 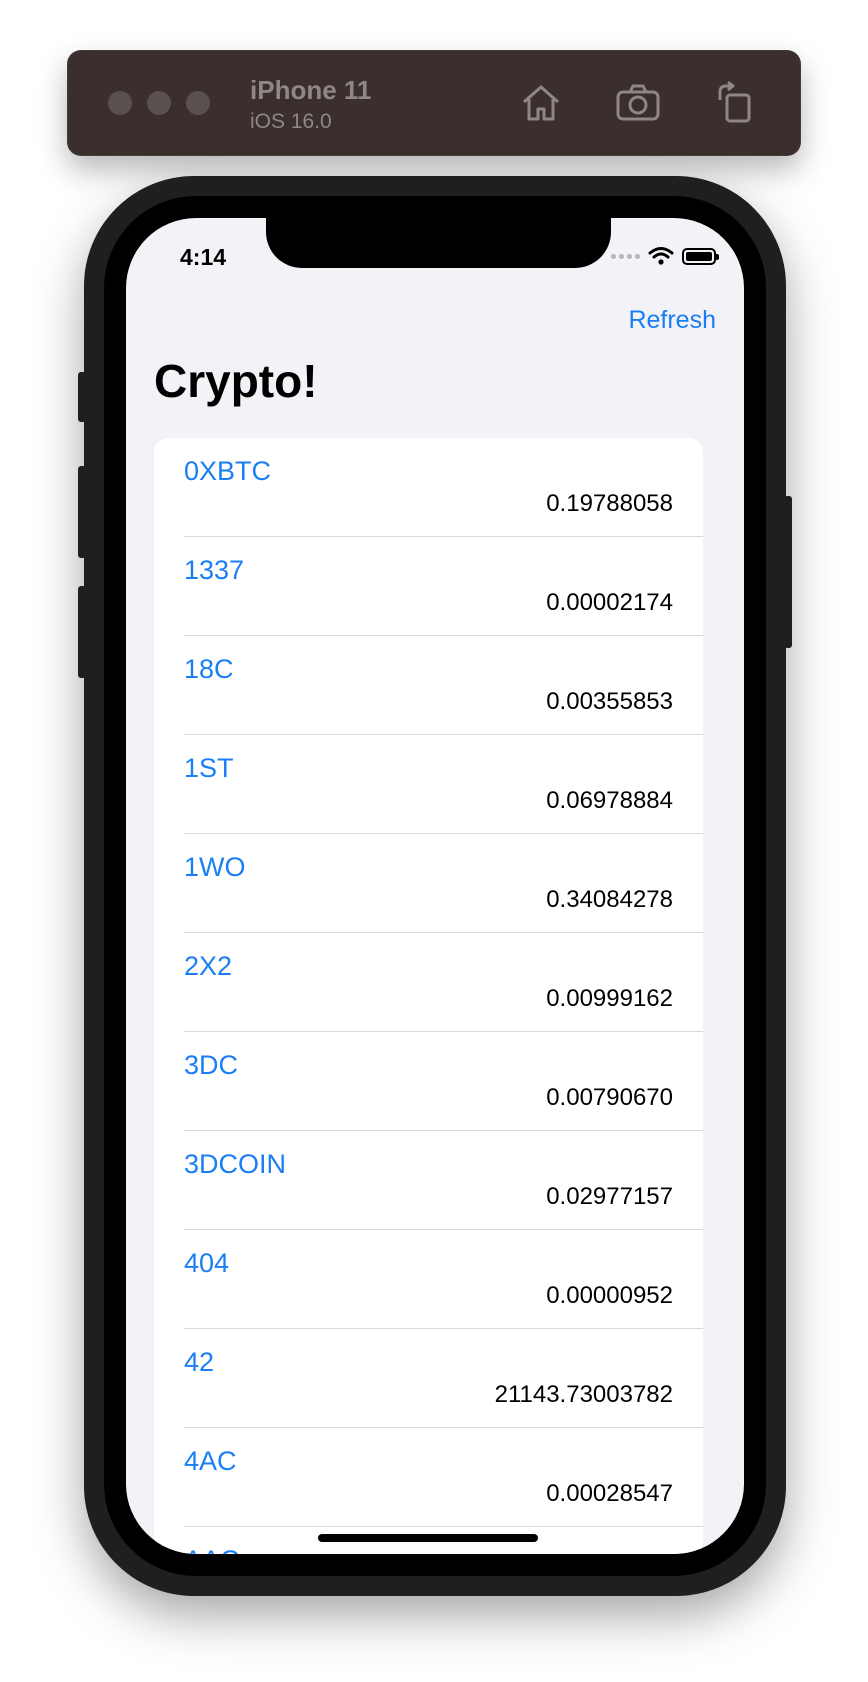 I want to click on simulator-toolbar: iPhone 11 iOS 16.0, so click(x=434, y=103).